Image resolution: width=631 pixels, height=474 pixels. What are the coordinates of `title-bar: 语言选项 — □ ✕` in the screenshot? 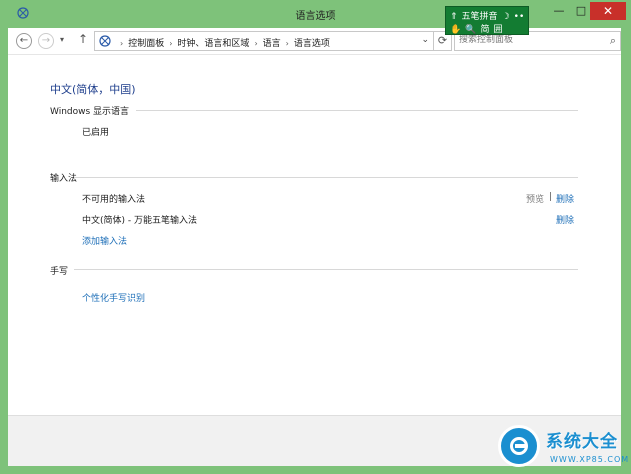 It's located at (315, 13).